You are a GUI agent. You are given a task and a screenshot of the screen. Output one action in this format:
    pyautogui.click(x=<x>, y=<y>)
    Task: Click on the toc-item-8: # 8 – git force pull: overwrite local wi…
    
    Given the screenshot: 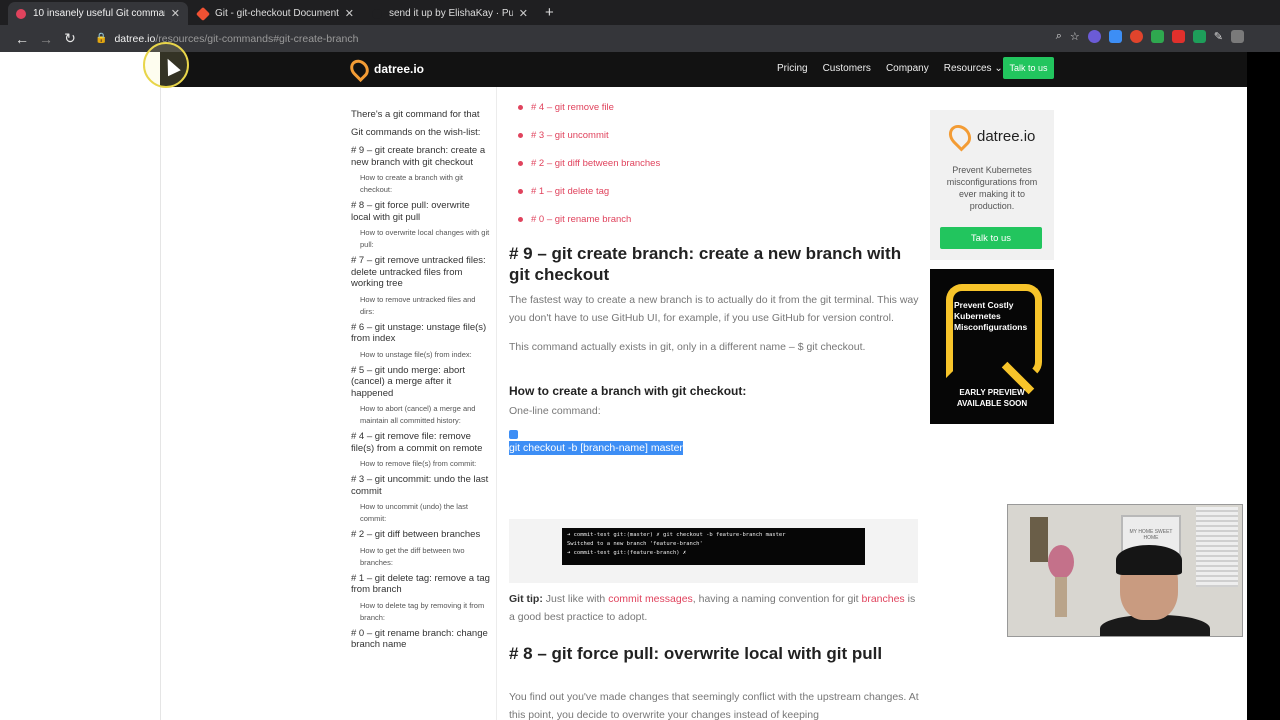 What is the action you would take?
    pyautogui.click(x=421, y=211)
    